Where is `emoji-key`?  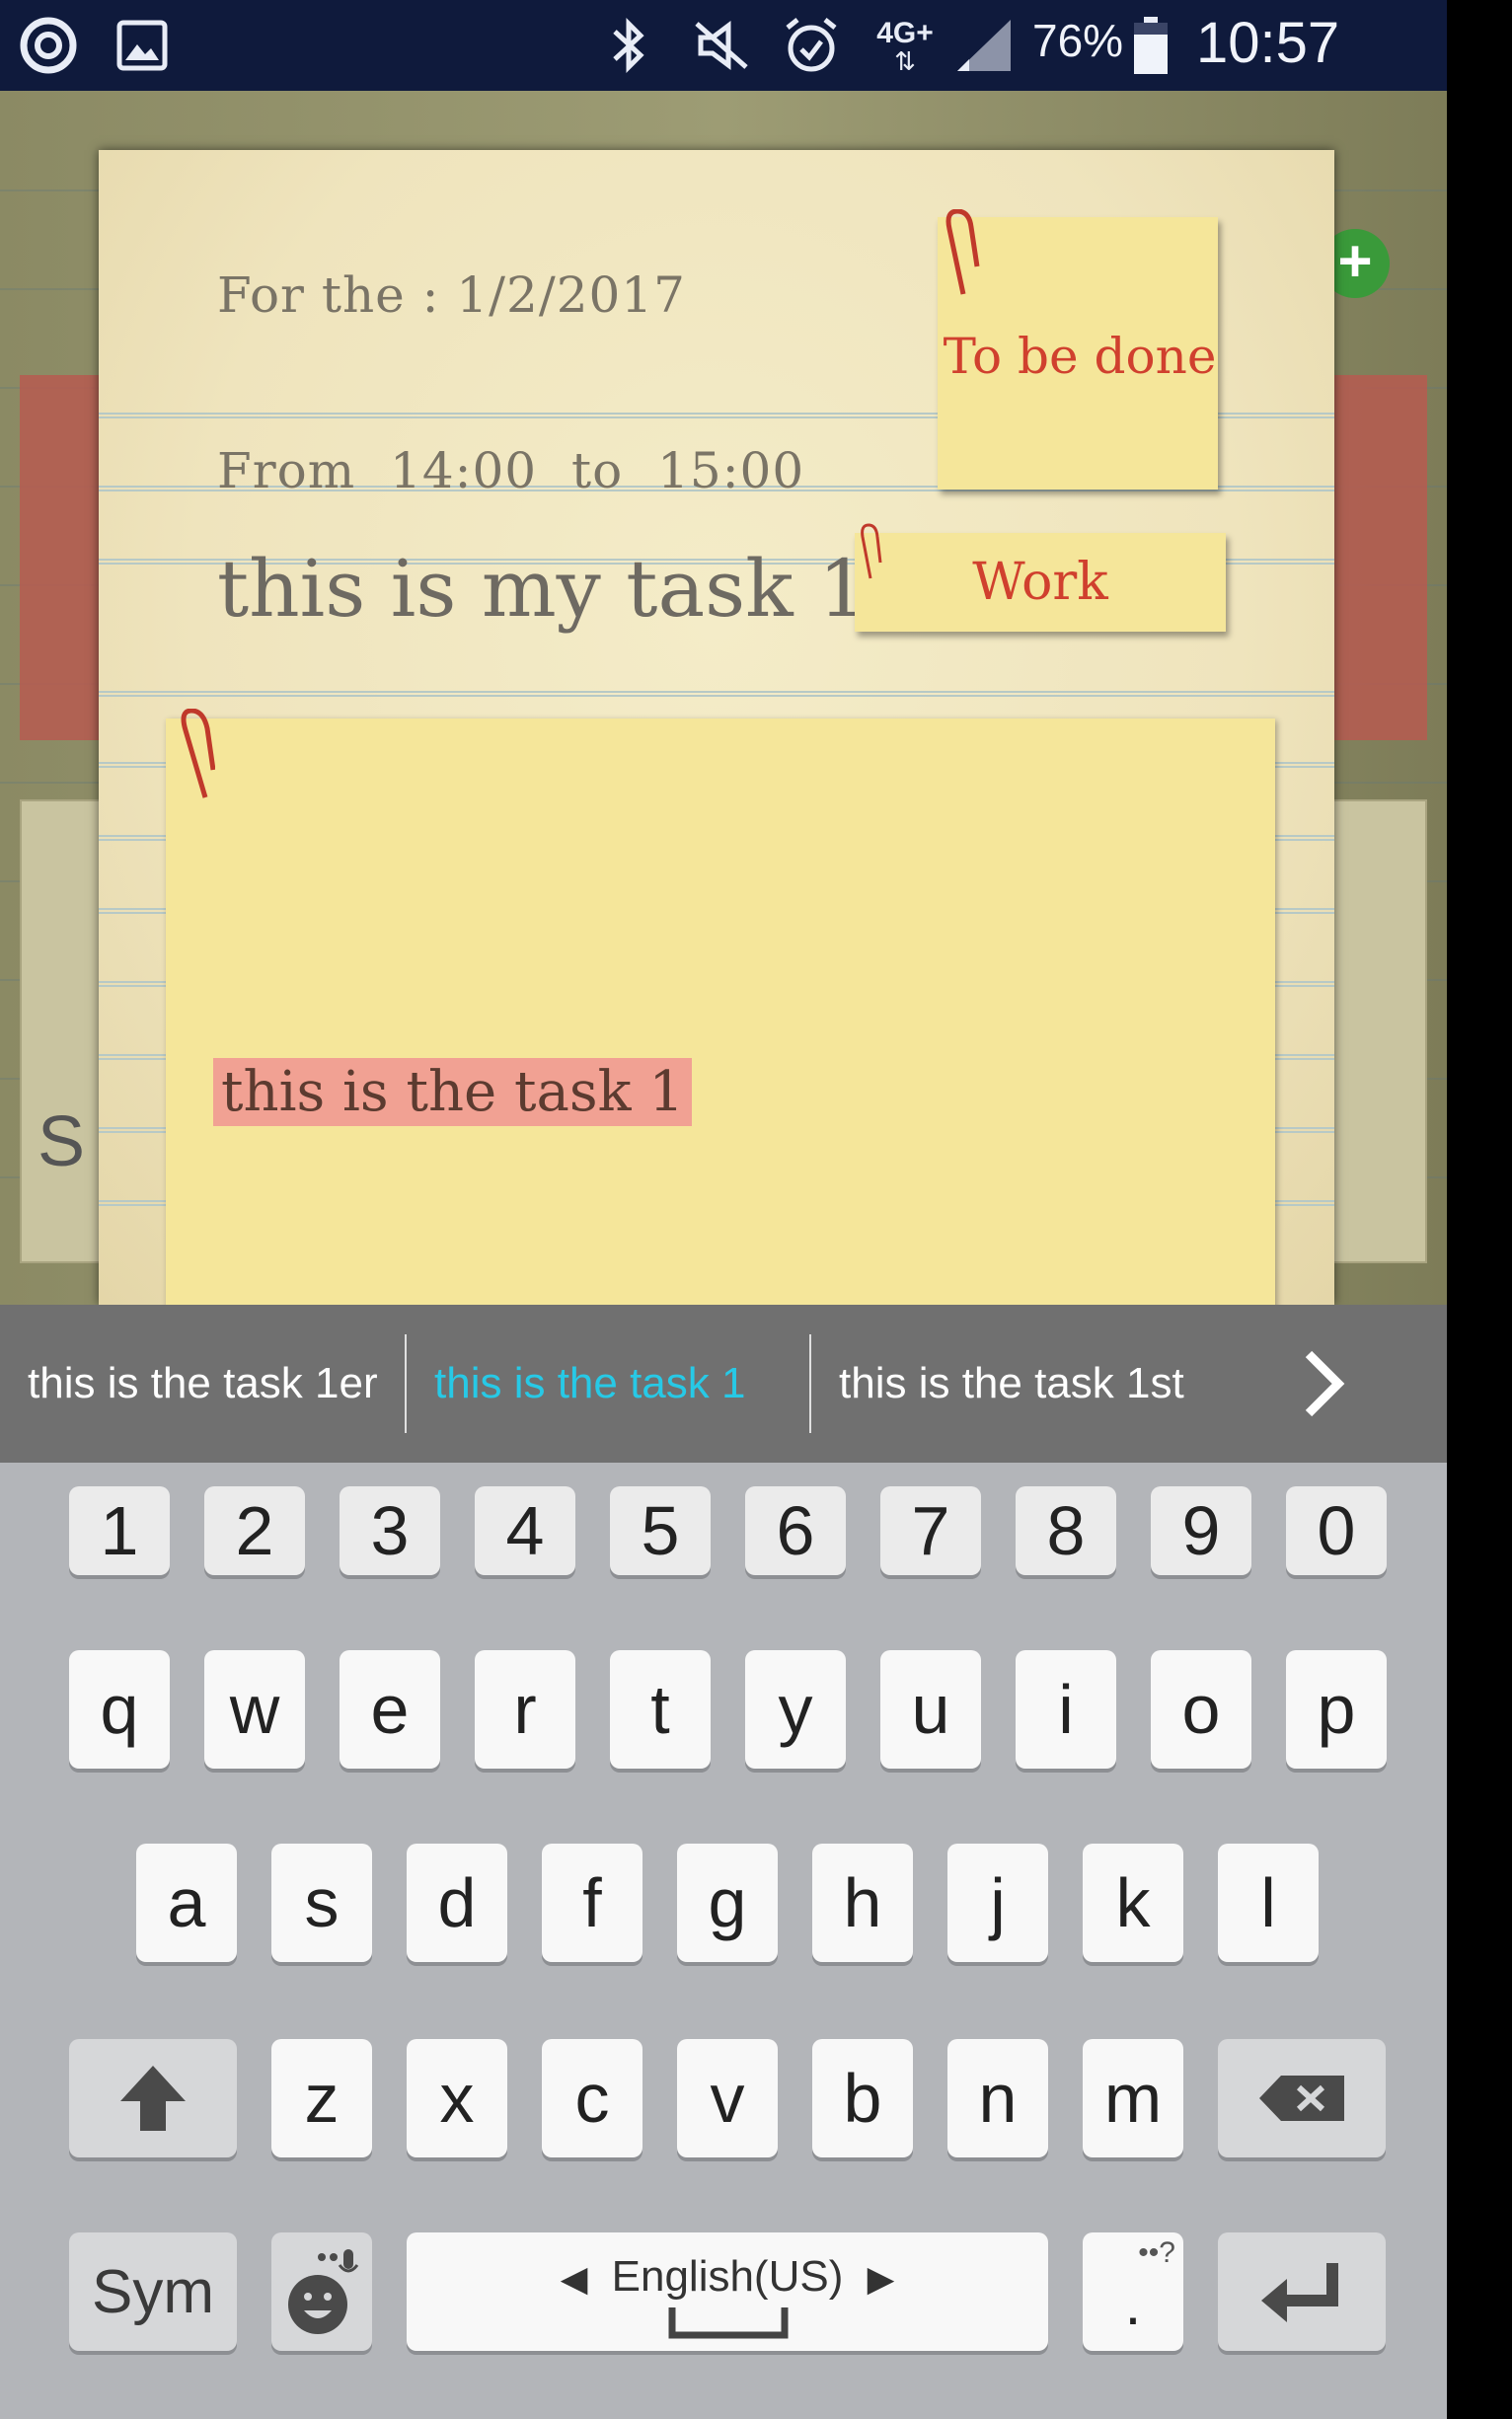 emoji-key is located at coordinates (322, 2291).